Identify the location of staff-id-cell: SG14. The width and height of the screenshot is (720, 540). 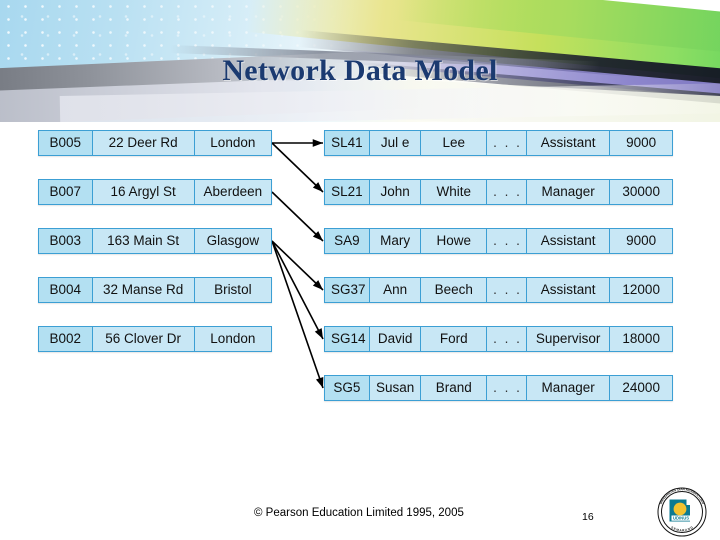
(347, 339).